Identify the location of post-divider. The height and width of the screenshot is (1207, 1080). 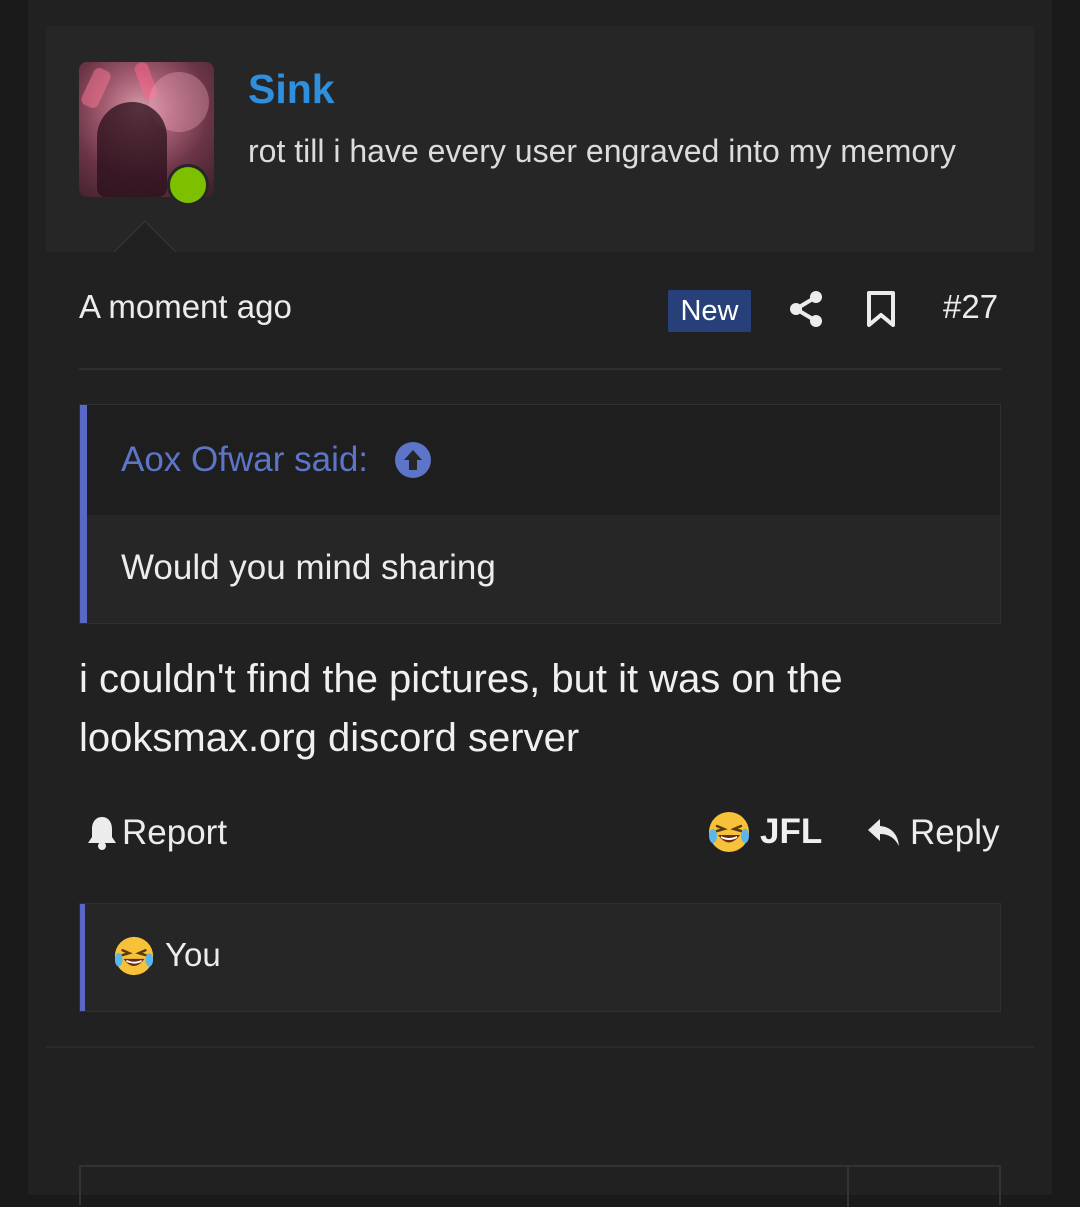
(540, 1047).